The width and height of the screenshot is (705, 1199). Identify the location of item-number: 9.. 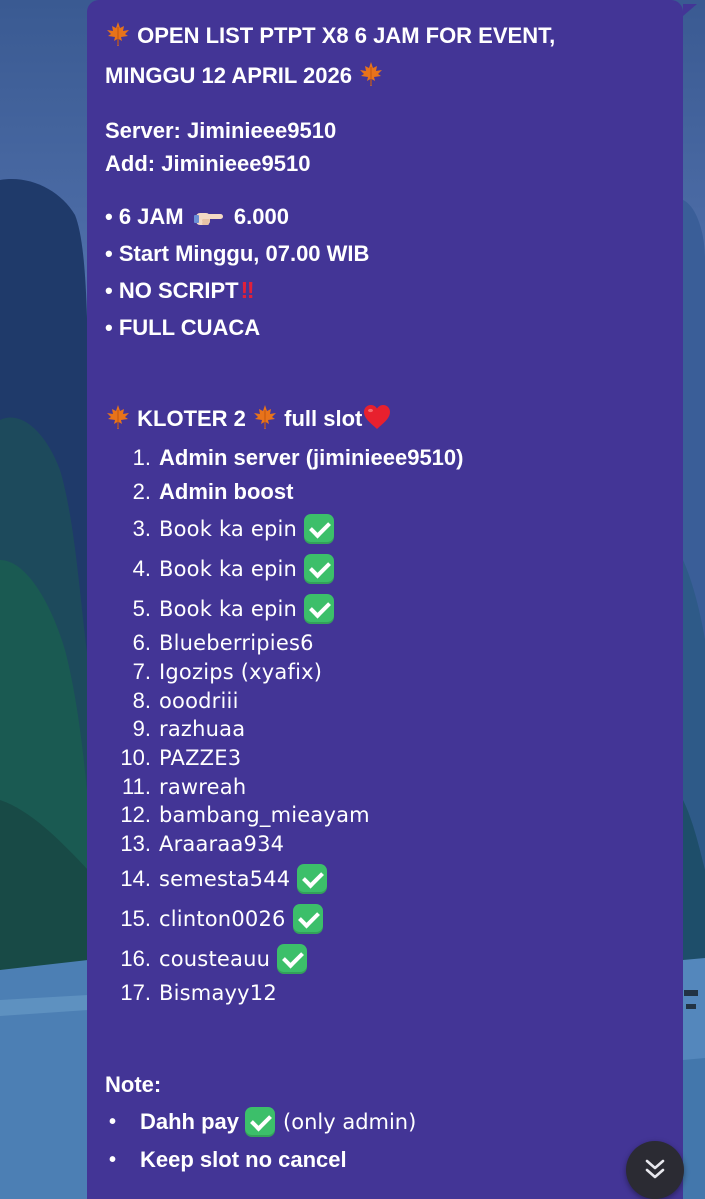
(141, 729).